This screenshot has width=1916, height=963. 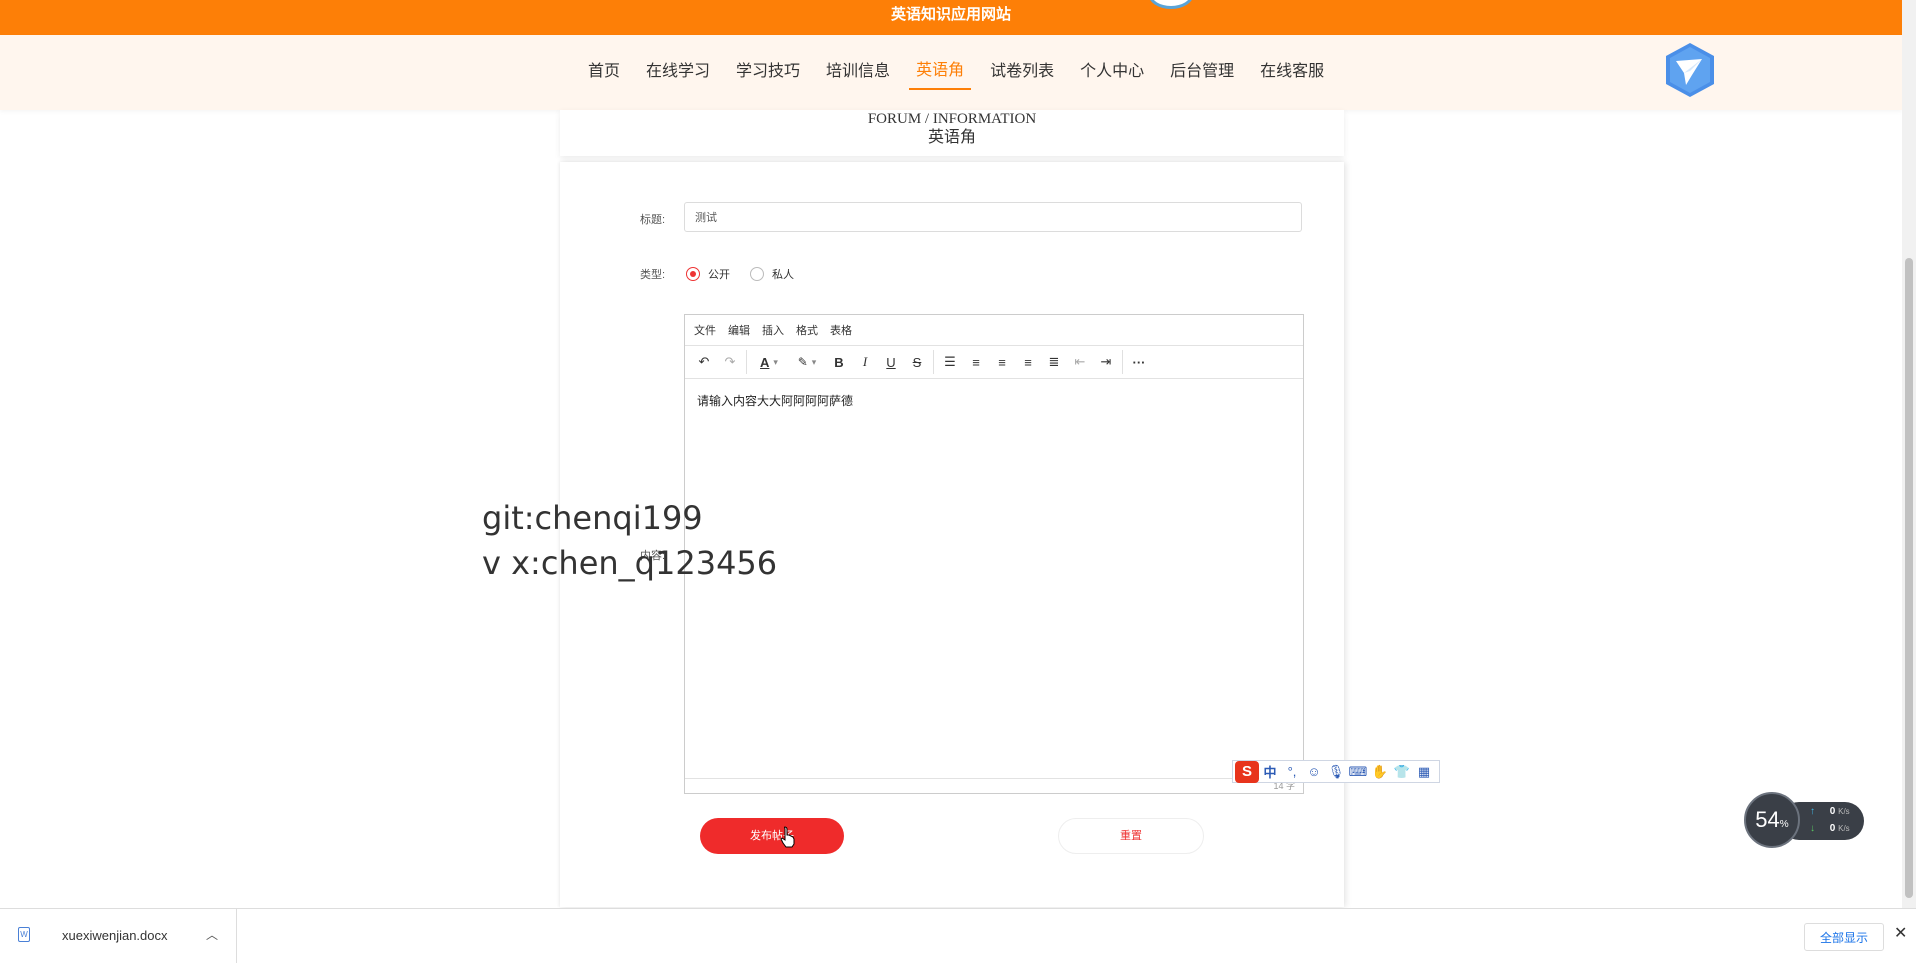 I want to click on download-speed: 0, so click(x=1832, y=828).